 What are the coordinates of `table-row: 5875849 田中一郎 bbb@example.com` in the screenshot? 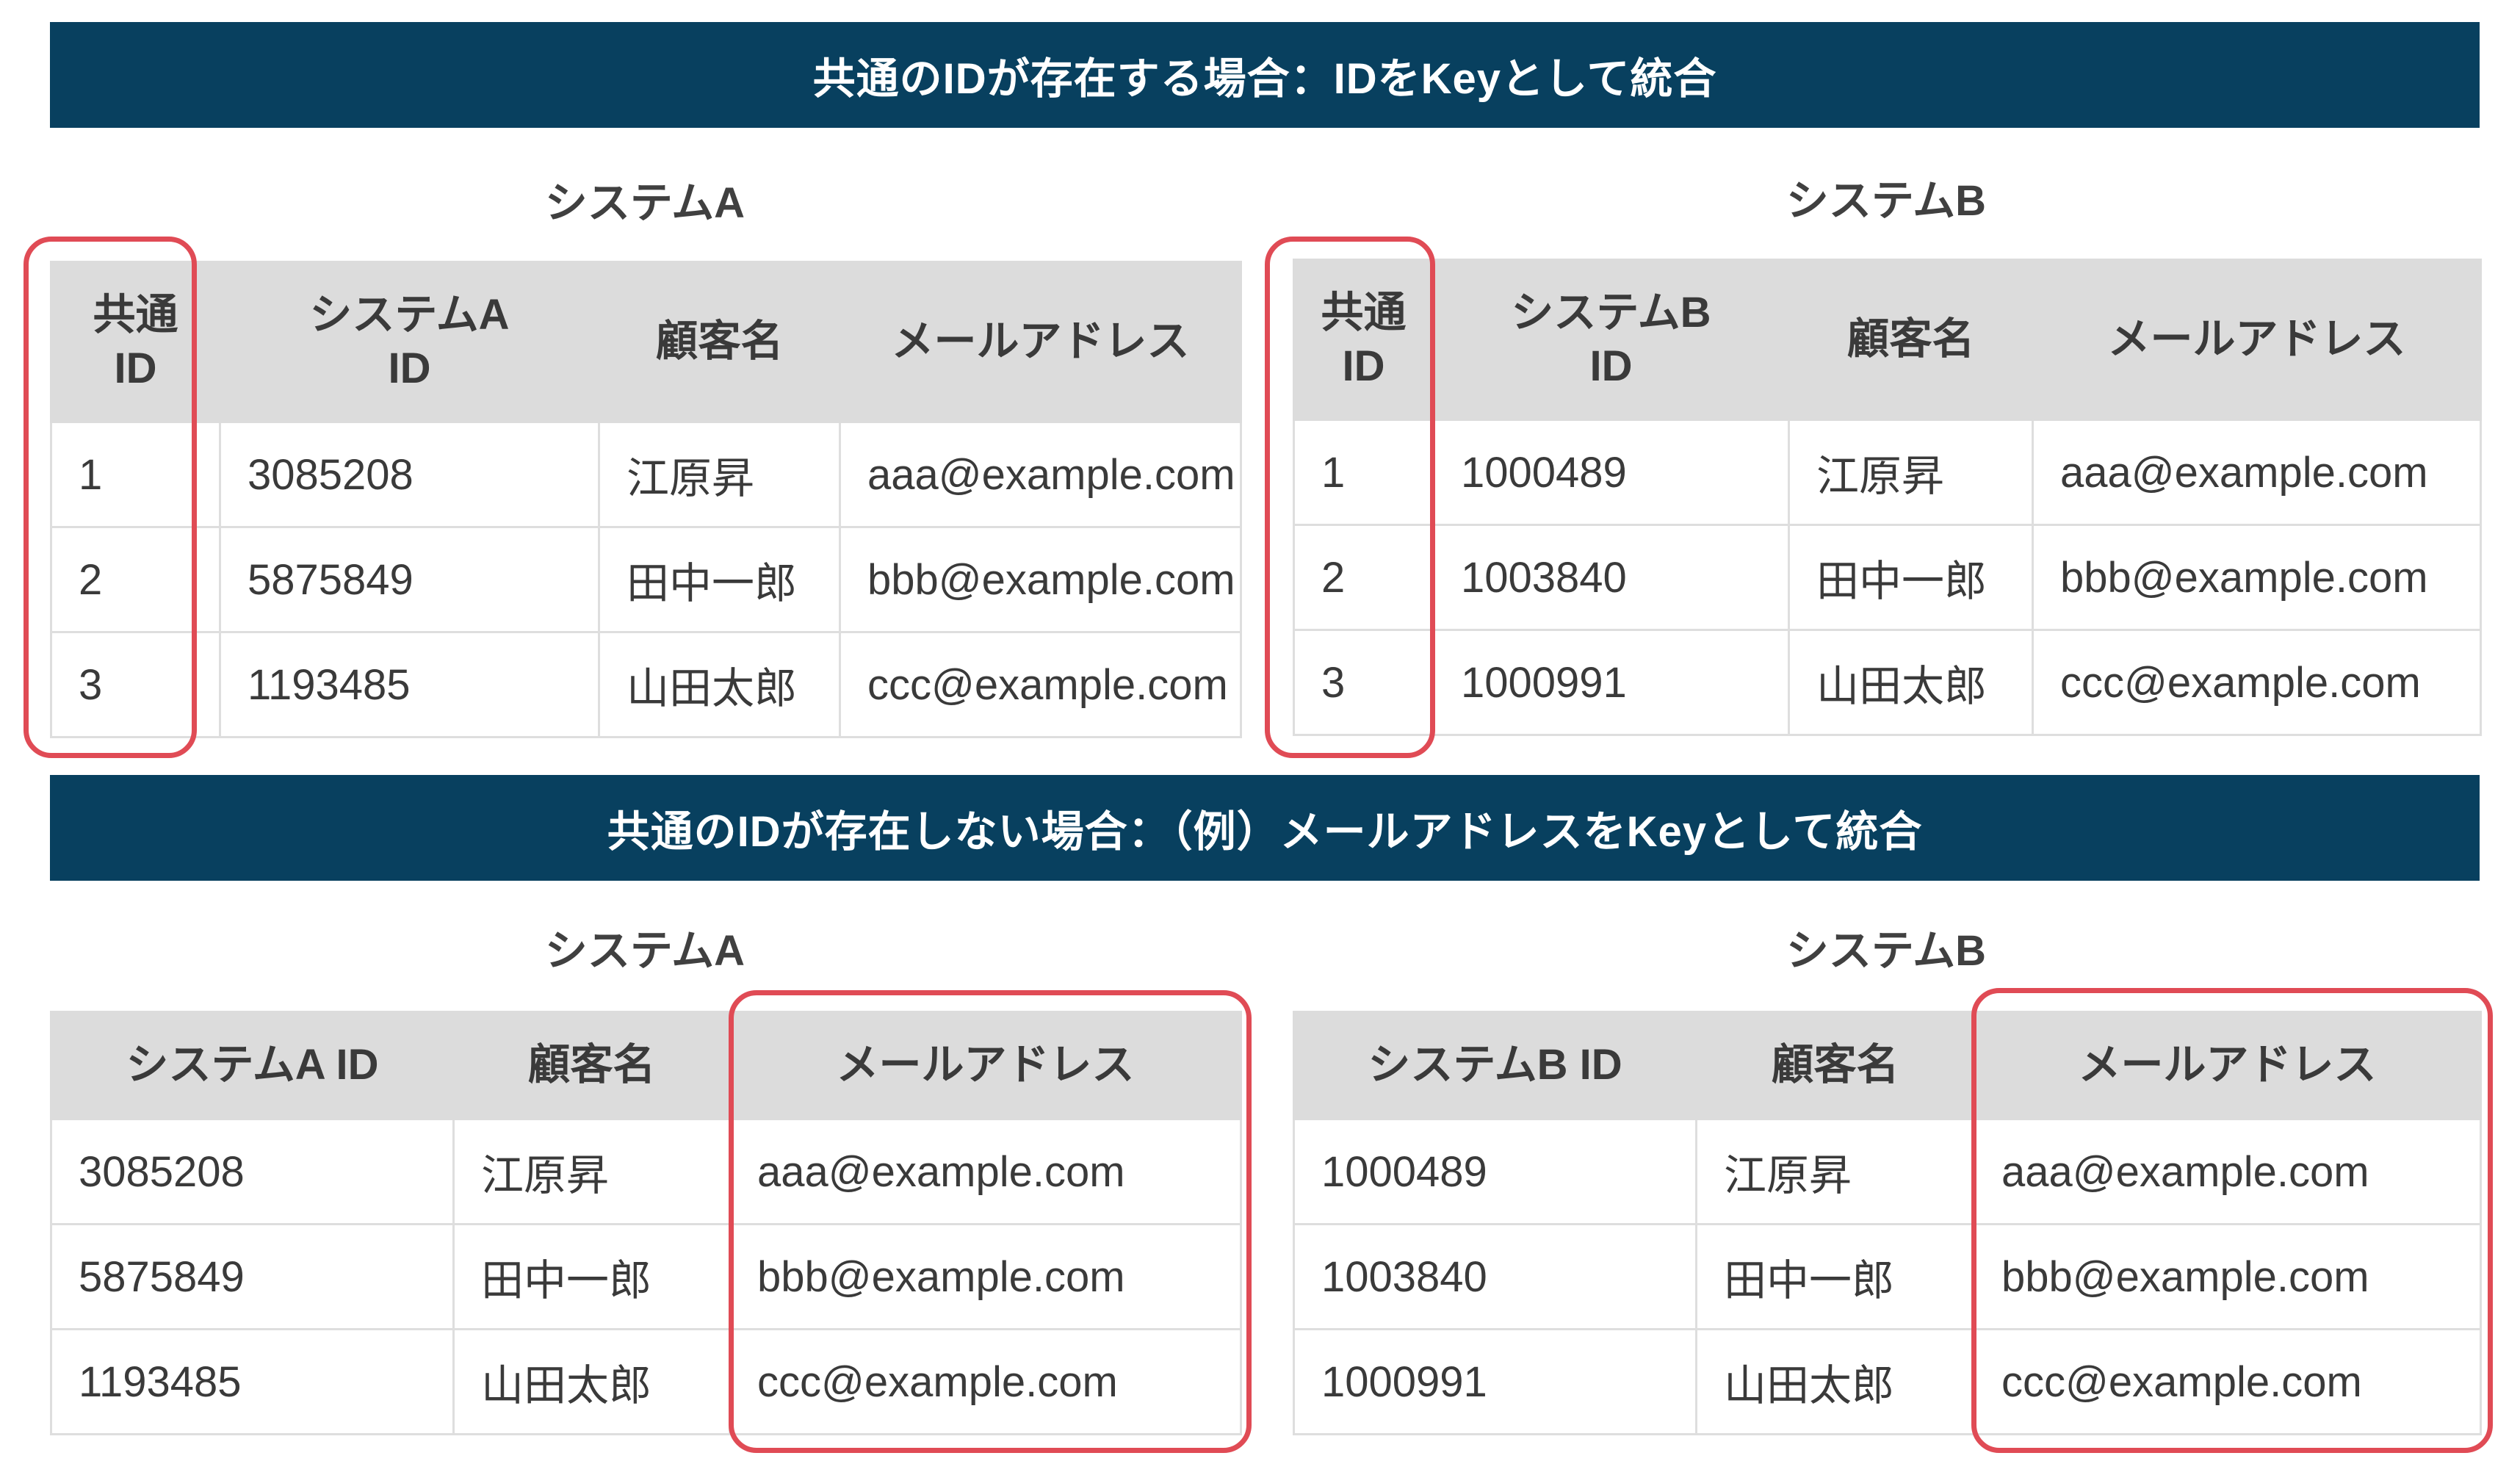 It's located at (646, 1277).